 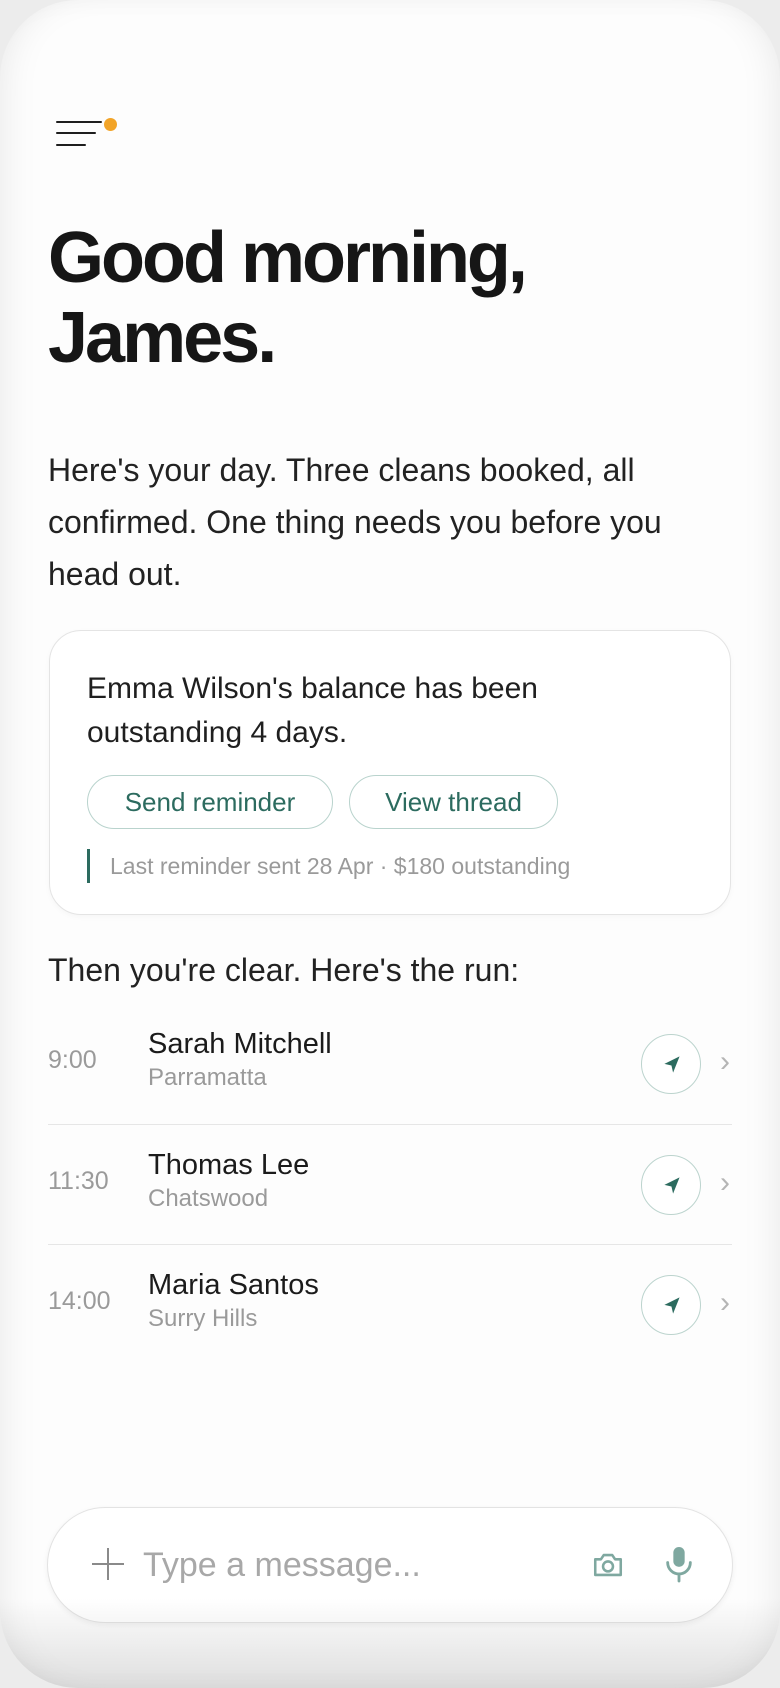 What do you see at coordinates (608, 1565) in the screenshot?
I see `camera-icon` at bounding box center [608, 1565].